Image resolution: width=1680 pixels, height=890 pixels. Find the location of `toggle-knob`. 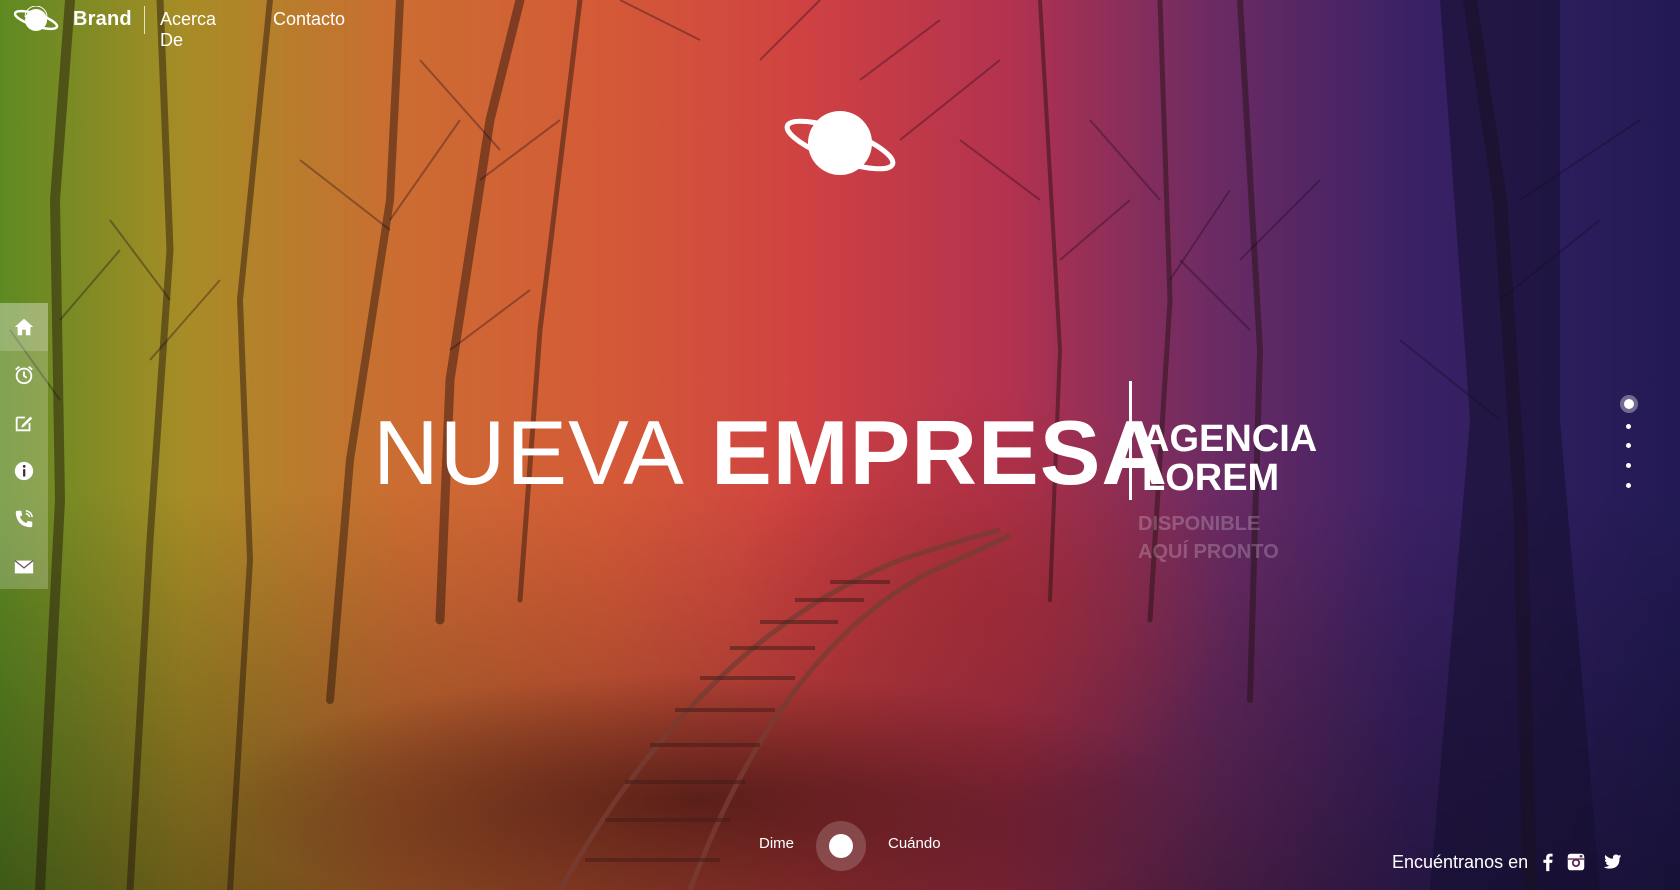

toggle-knob is located at coordinates (841, 846).